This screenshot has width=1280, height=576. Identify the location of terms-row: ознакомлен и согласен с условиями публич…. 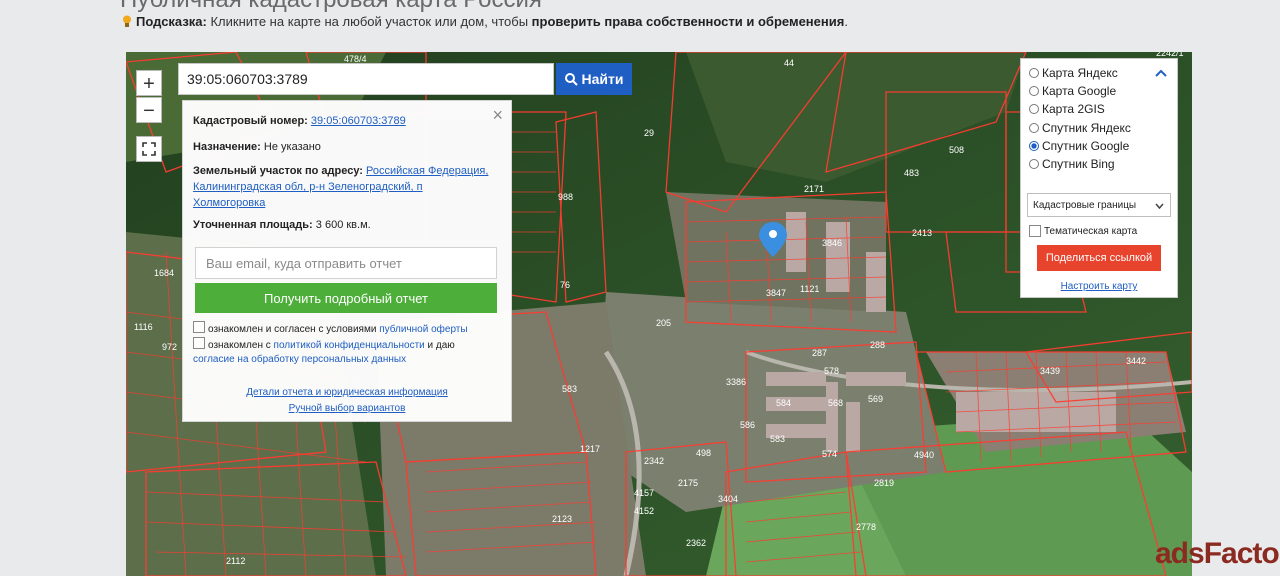
(345, 328).